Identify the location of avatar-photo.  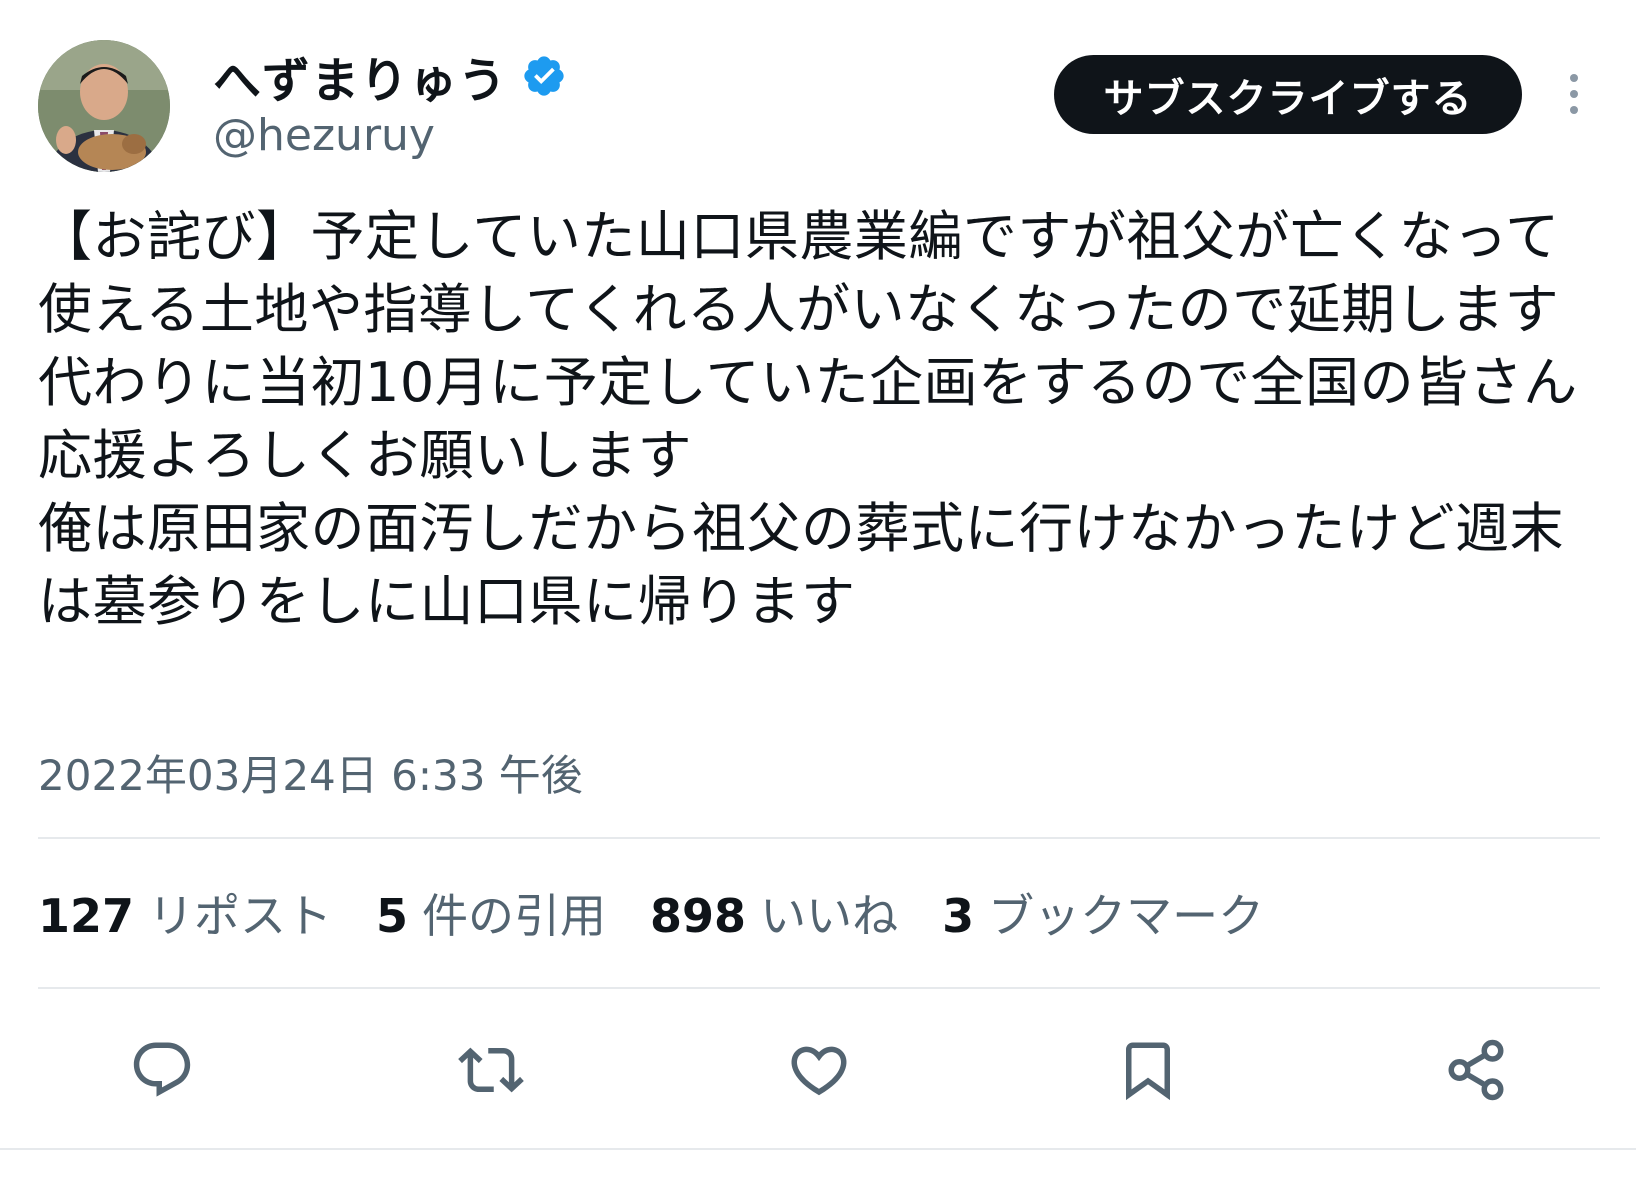
(104, 106).